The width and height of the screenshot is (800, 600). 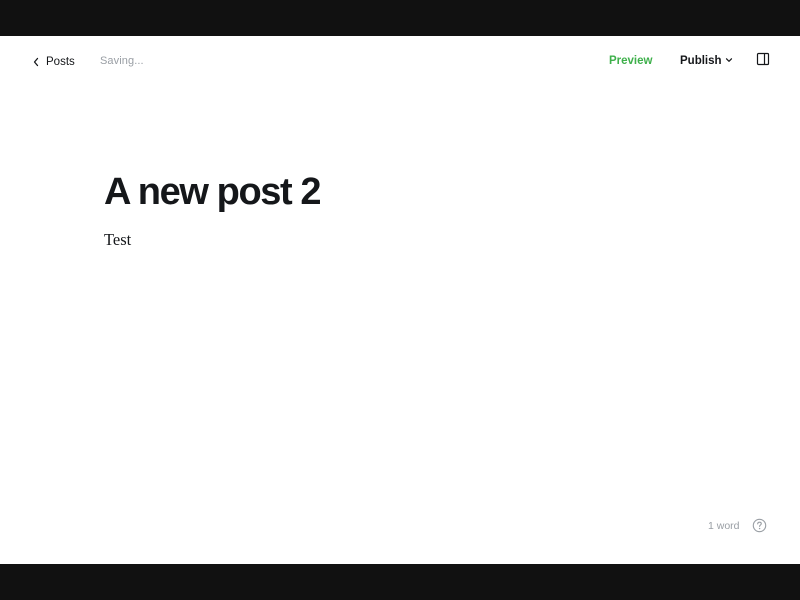 I want to click on publish-dropdown-button: Publish, so click(x=706, y=61).